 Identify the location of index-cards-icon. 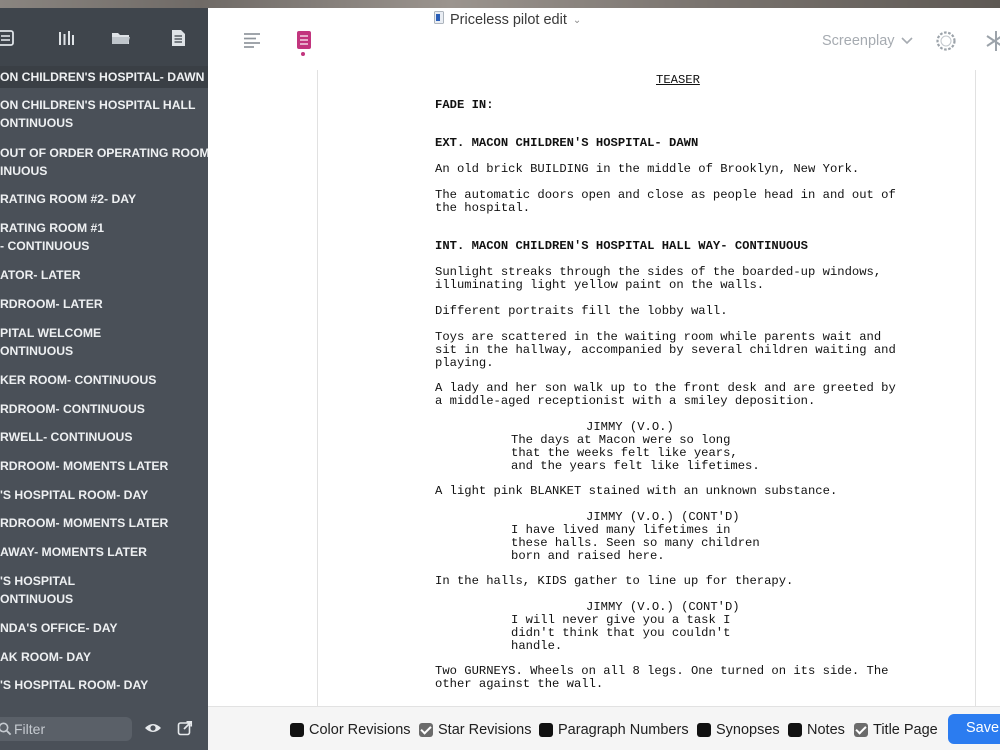
(304, 42).